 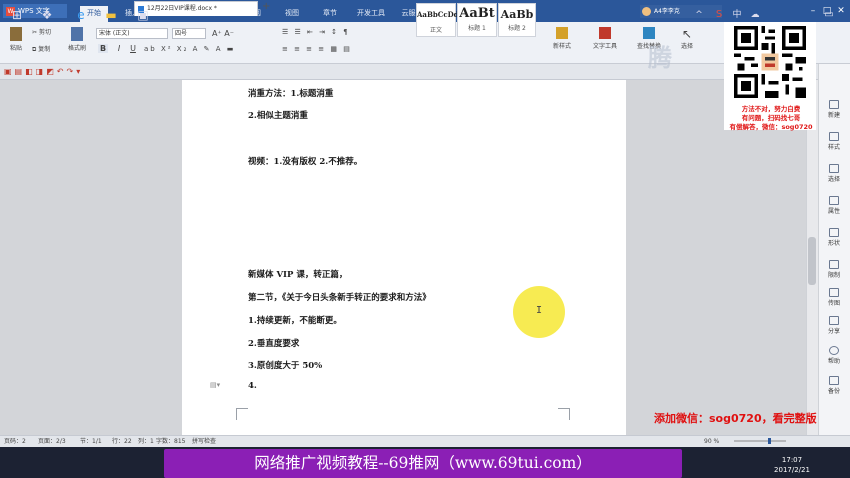 I want to click on copy-icon: ⧉, so click(x=34, y=49).